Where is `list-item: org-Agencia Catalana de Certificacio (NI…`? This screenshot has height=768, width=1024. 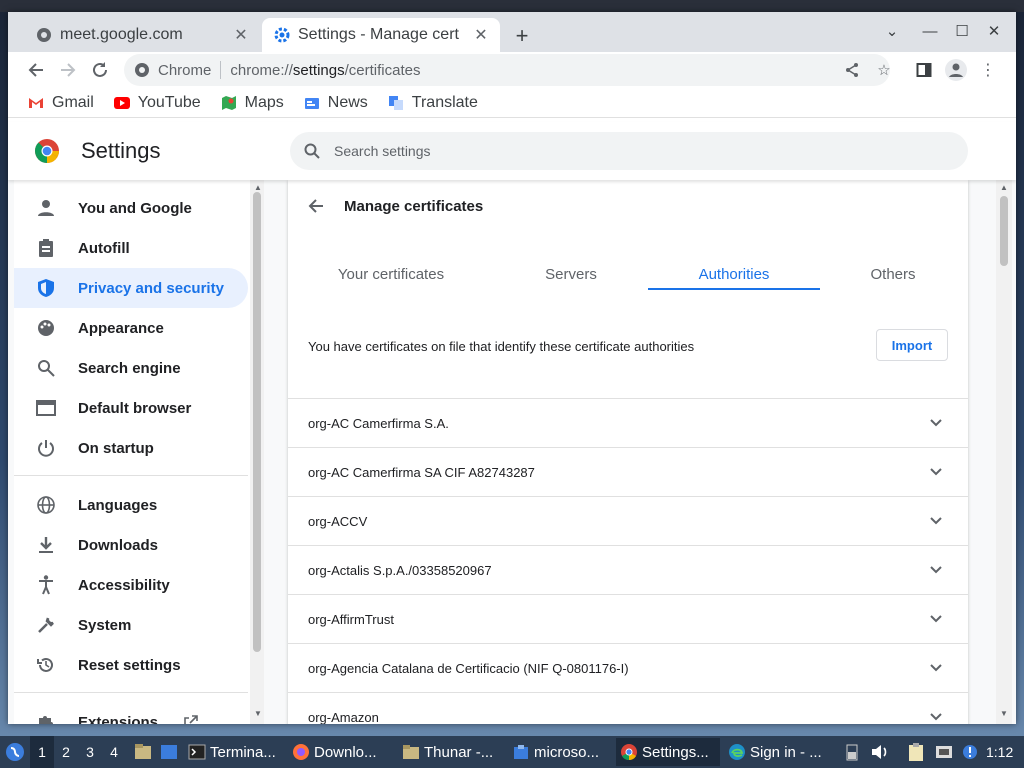
list-item: org-Agencia Catalana de Certificacio (NI… is located at coordinates (628, 667).